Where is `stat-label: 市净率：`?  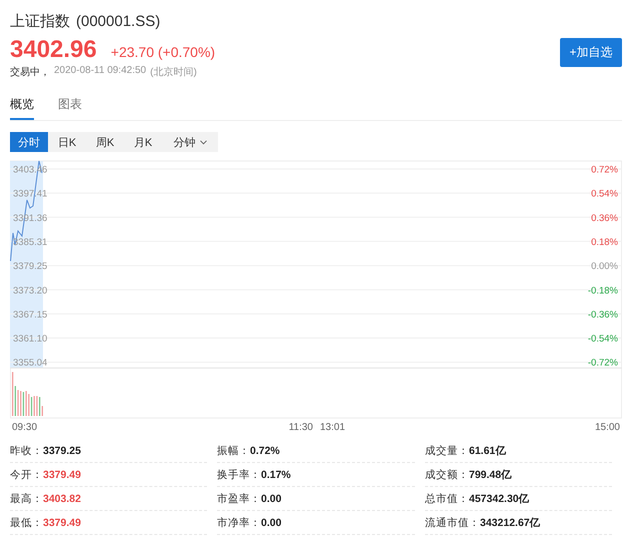 stat-label: 市净率： is located at coordinates (239, 523).